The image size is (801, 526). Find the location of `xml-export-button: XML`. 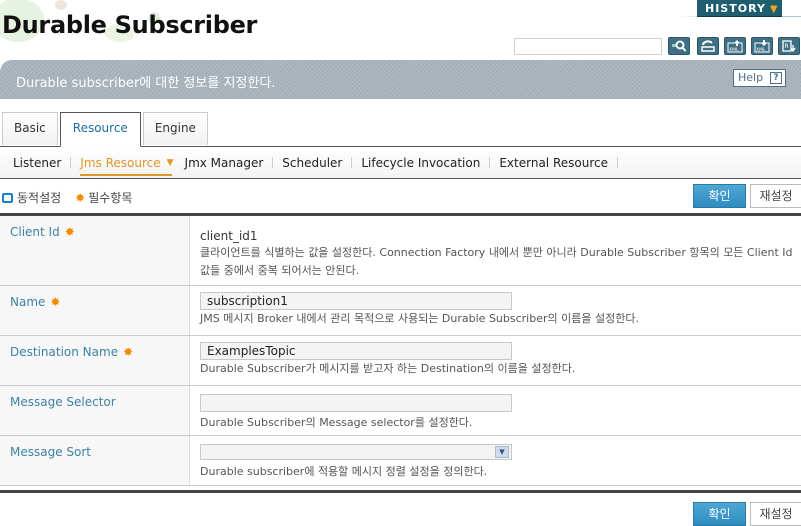

xml-export-button: XML is located at coordinates (735, 46).